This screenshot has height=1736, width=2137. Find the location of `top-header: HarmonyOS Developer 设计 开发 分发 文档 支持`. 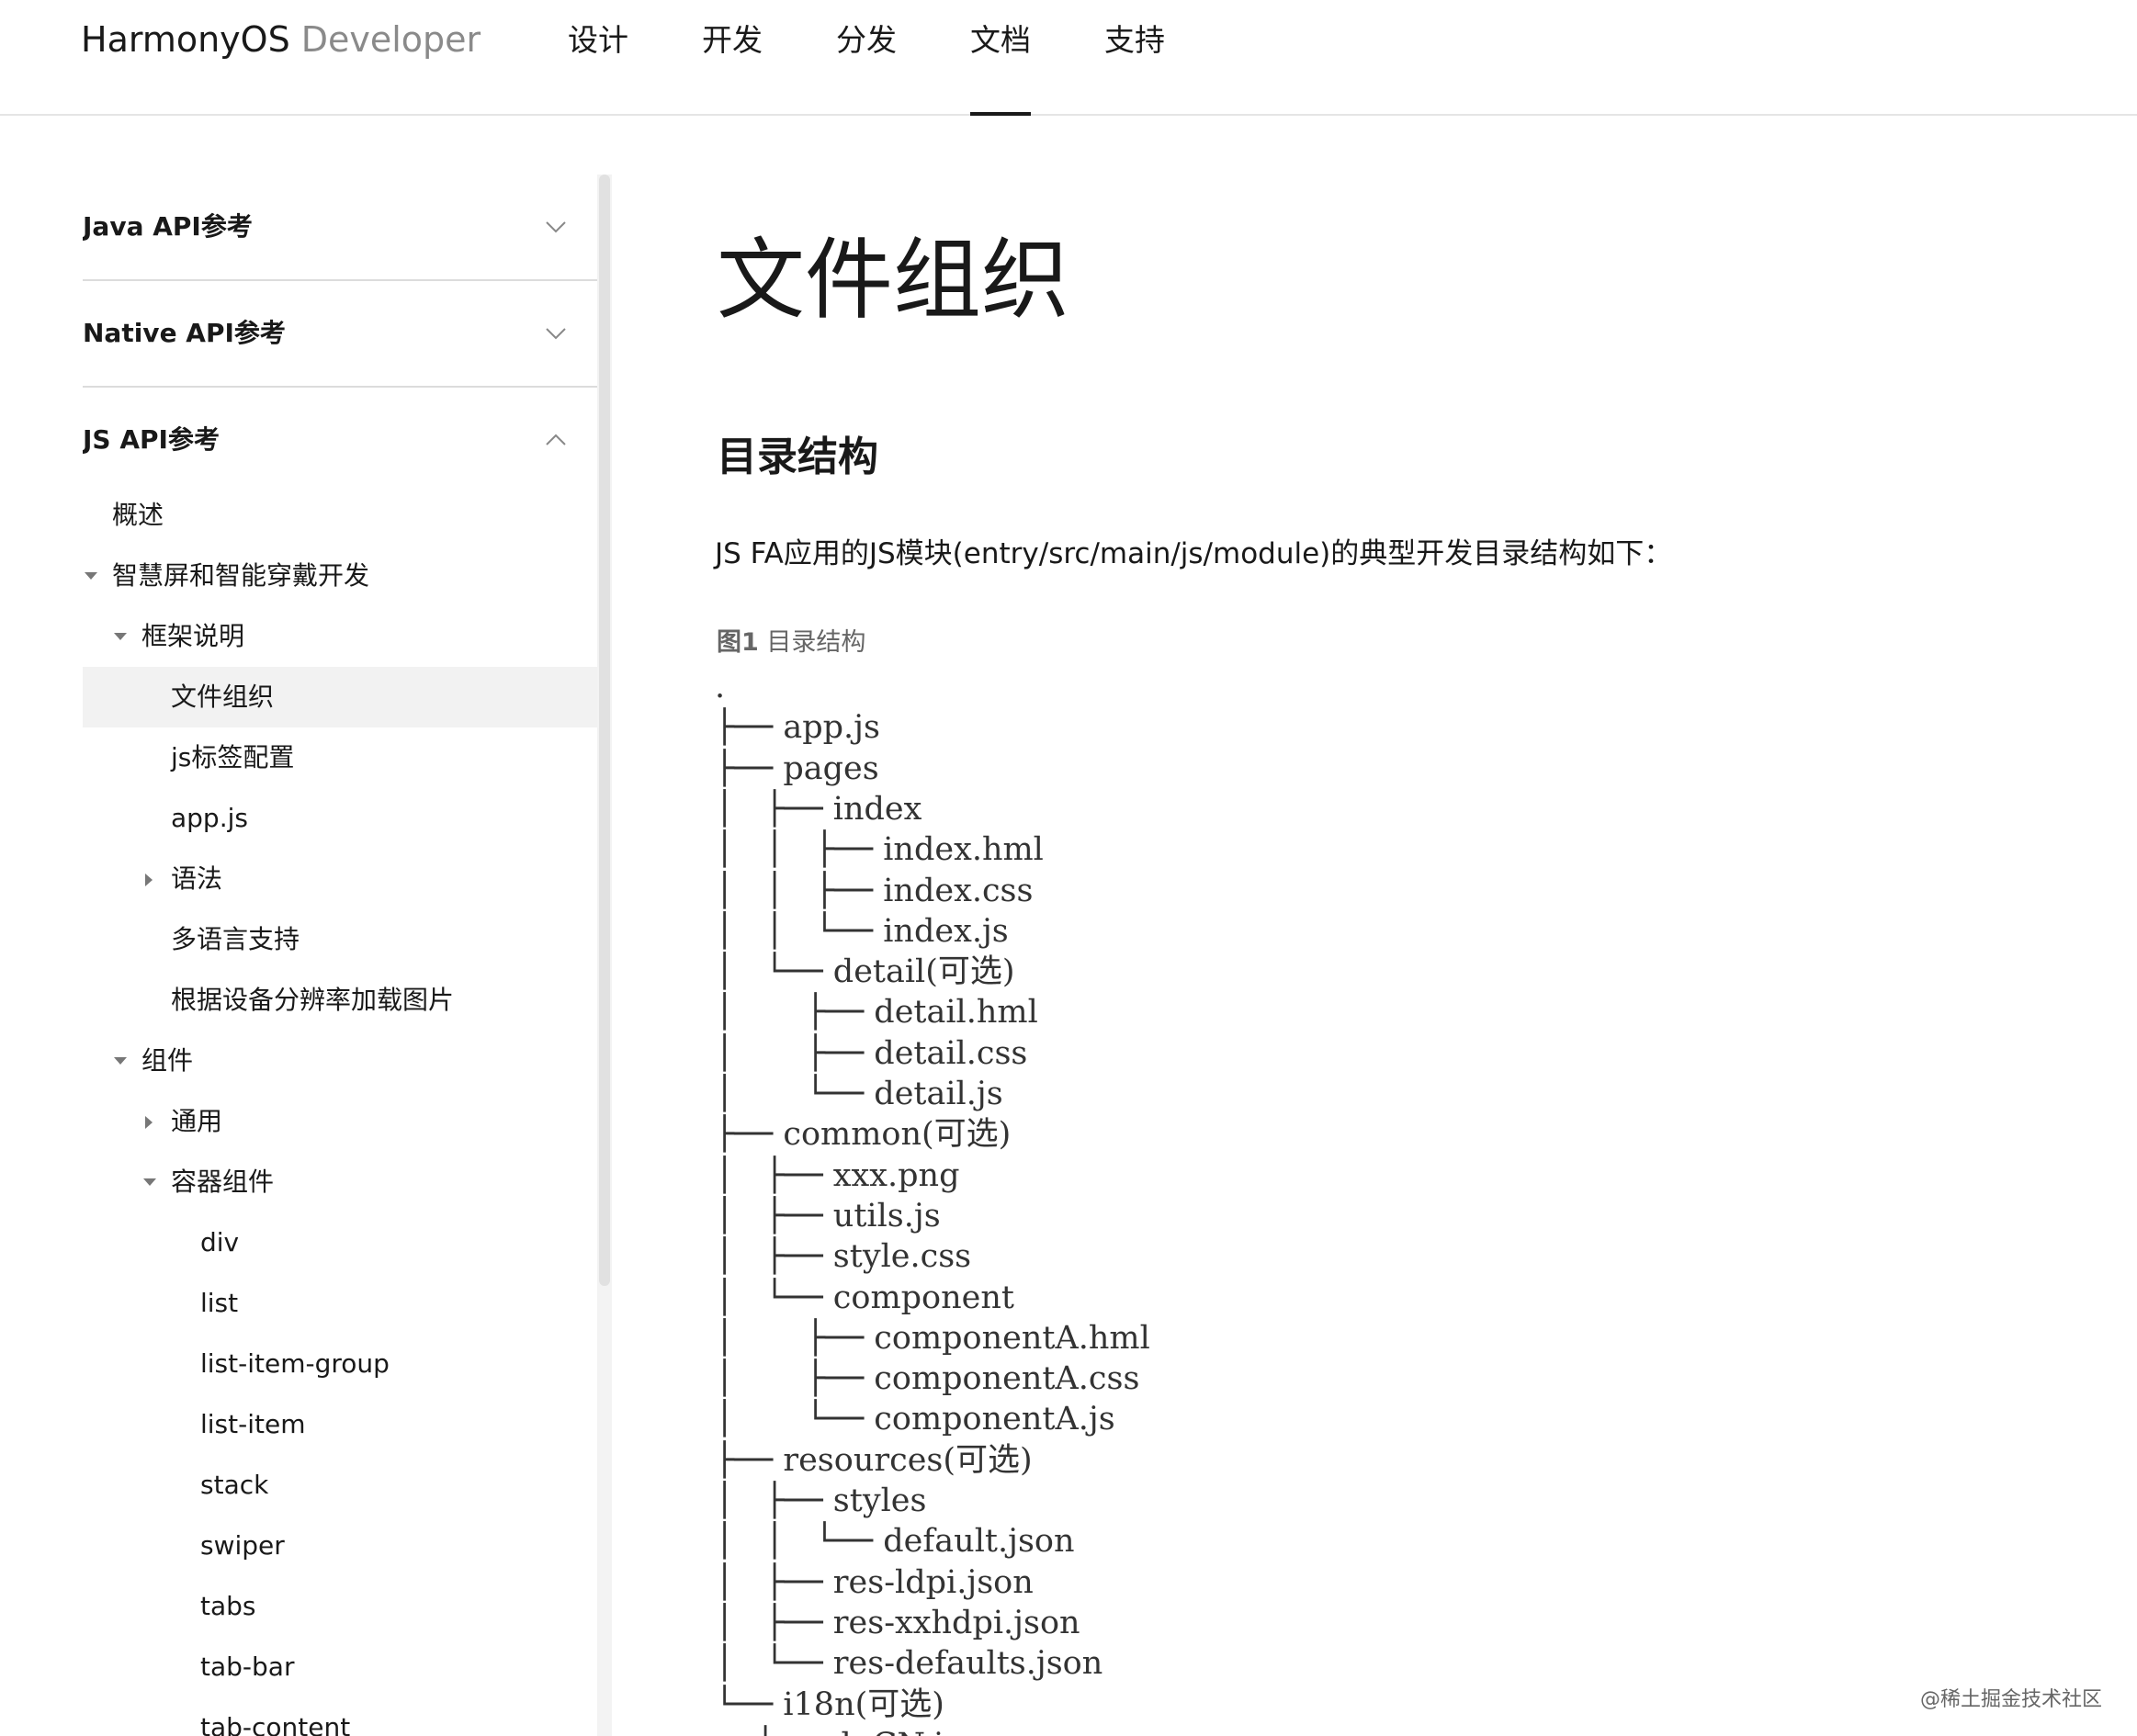

top-header: HarmonyOS Developer 设计 开发 分发 文档 支持 is located at coordinates (1068, 58).